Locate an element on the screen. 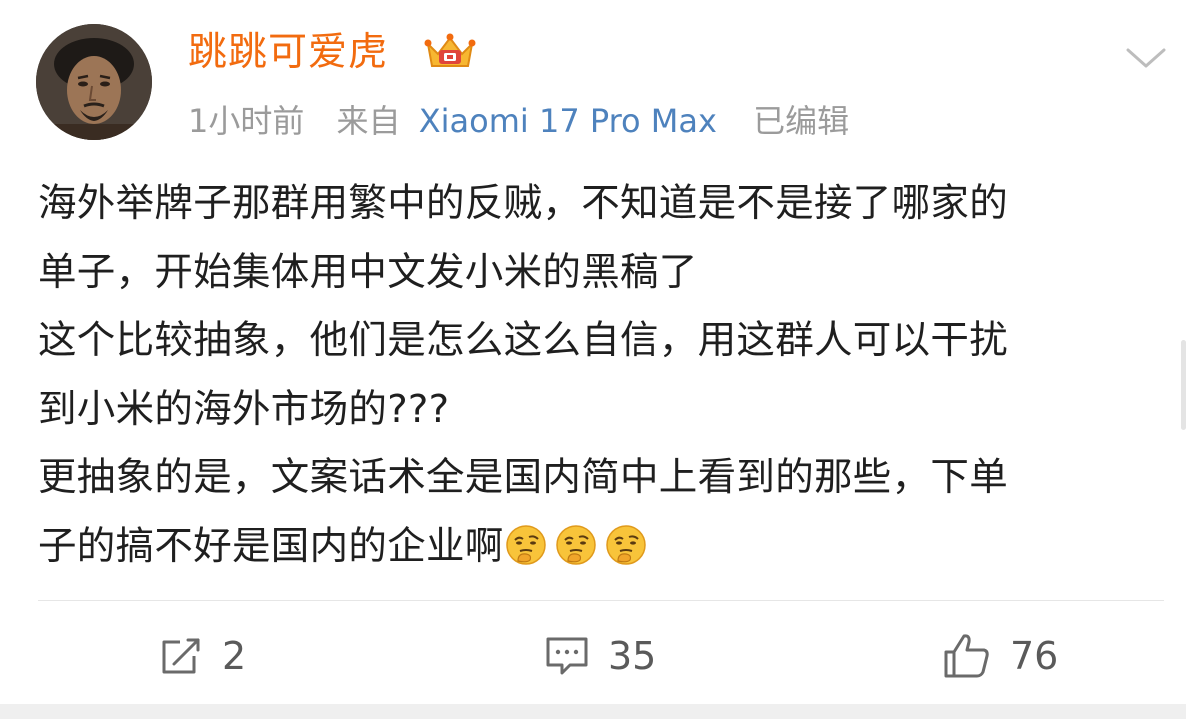 The image size is (1186, 719). content-line-last: 子的搞不好是国内的企业啊 is located at coordinates (598, 547).